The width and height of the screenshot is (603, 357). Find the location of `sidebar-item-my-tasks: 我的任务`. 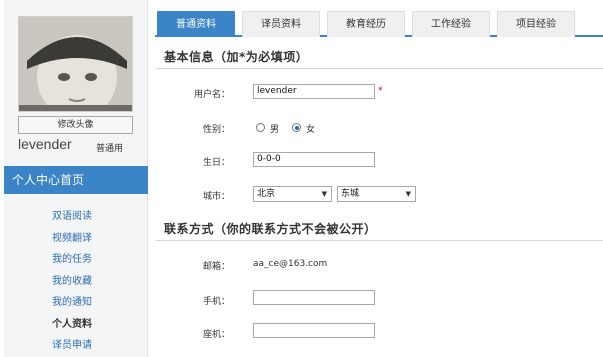

sidebar-item-my-tasks: 我的任务 is located at coordinates (76, 260).